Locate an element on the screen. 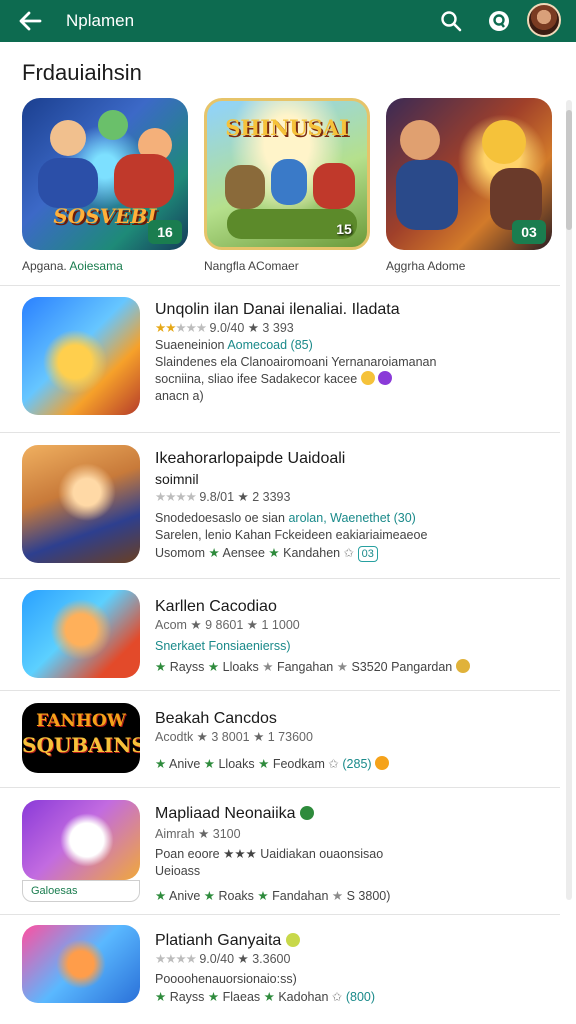 The height and width of the screenshot is (1024, 576). arrow-back-icon is located at coordinates (30, 21).